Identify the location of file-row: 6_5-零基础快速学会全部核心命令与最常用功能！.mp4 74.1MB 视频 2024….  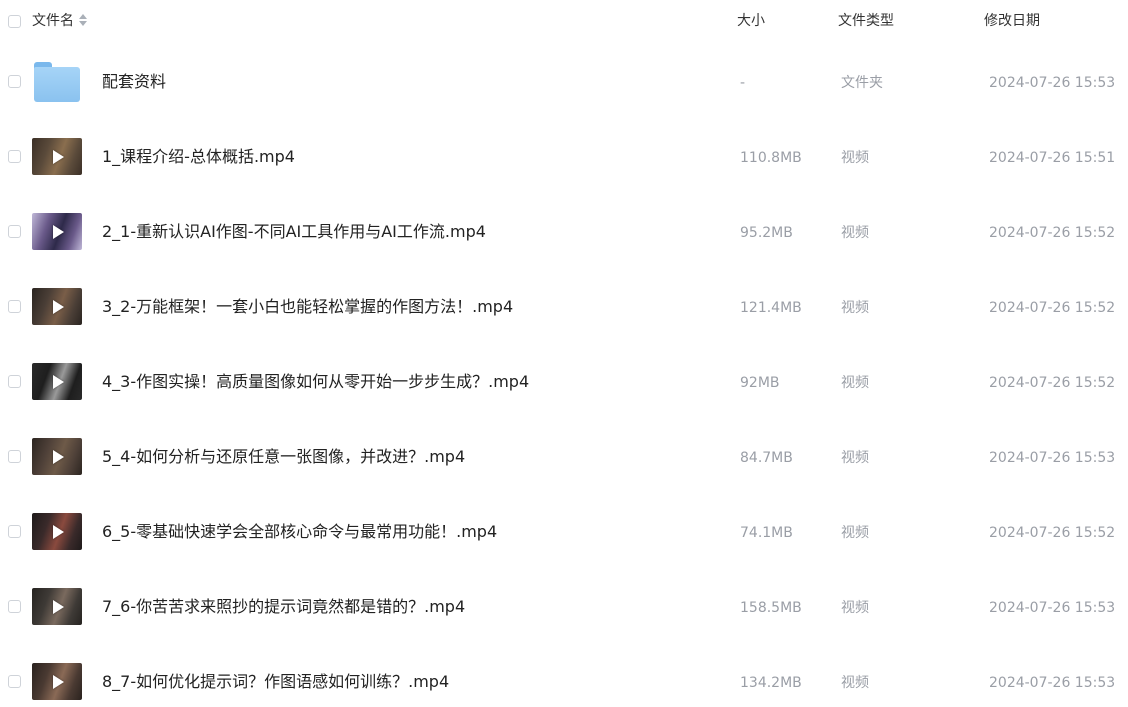
(564, 531).